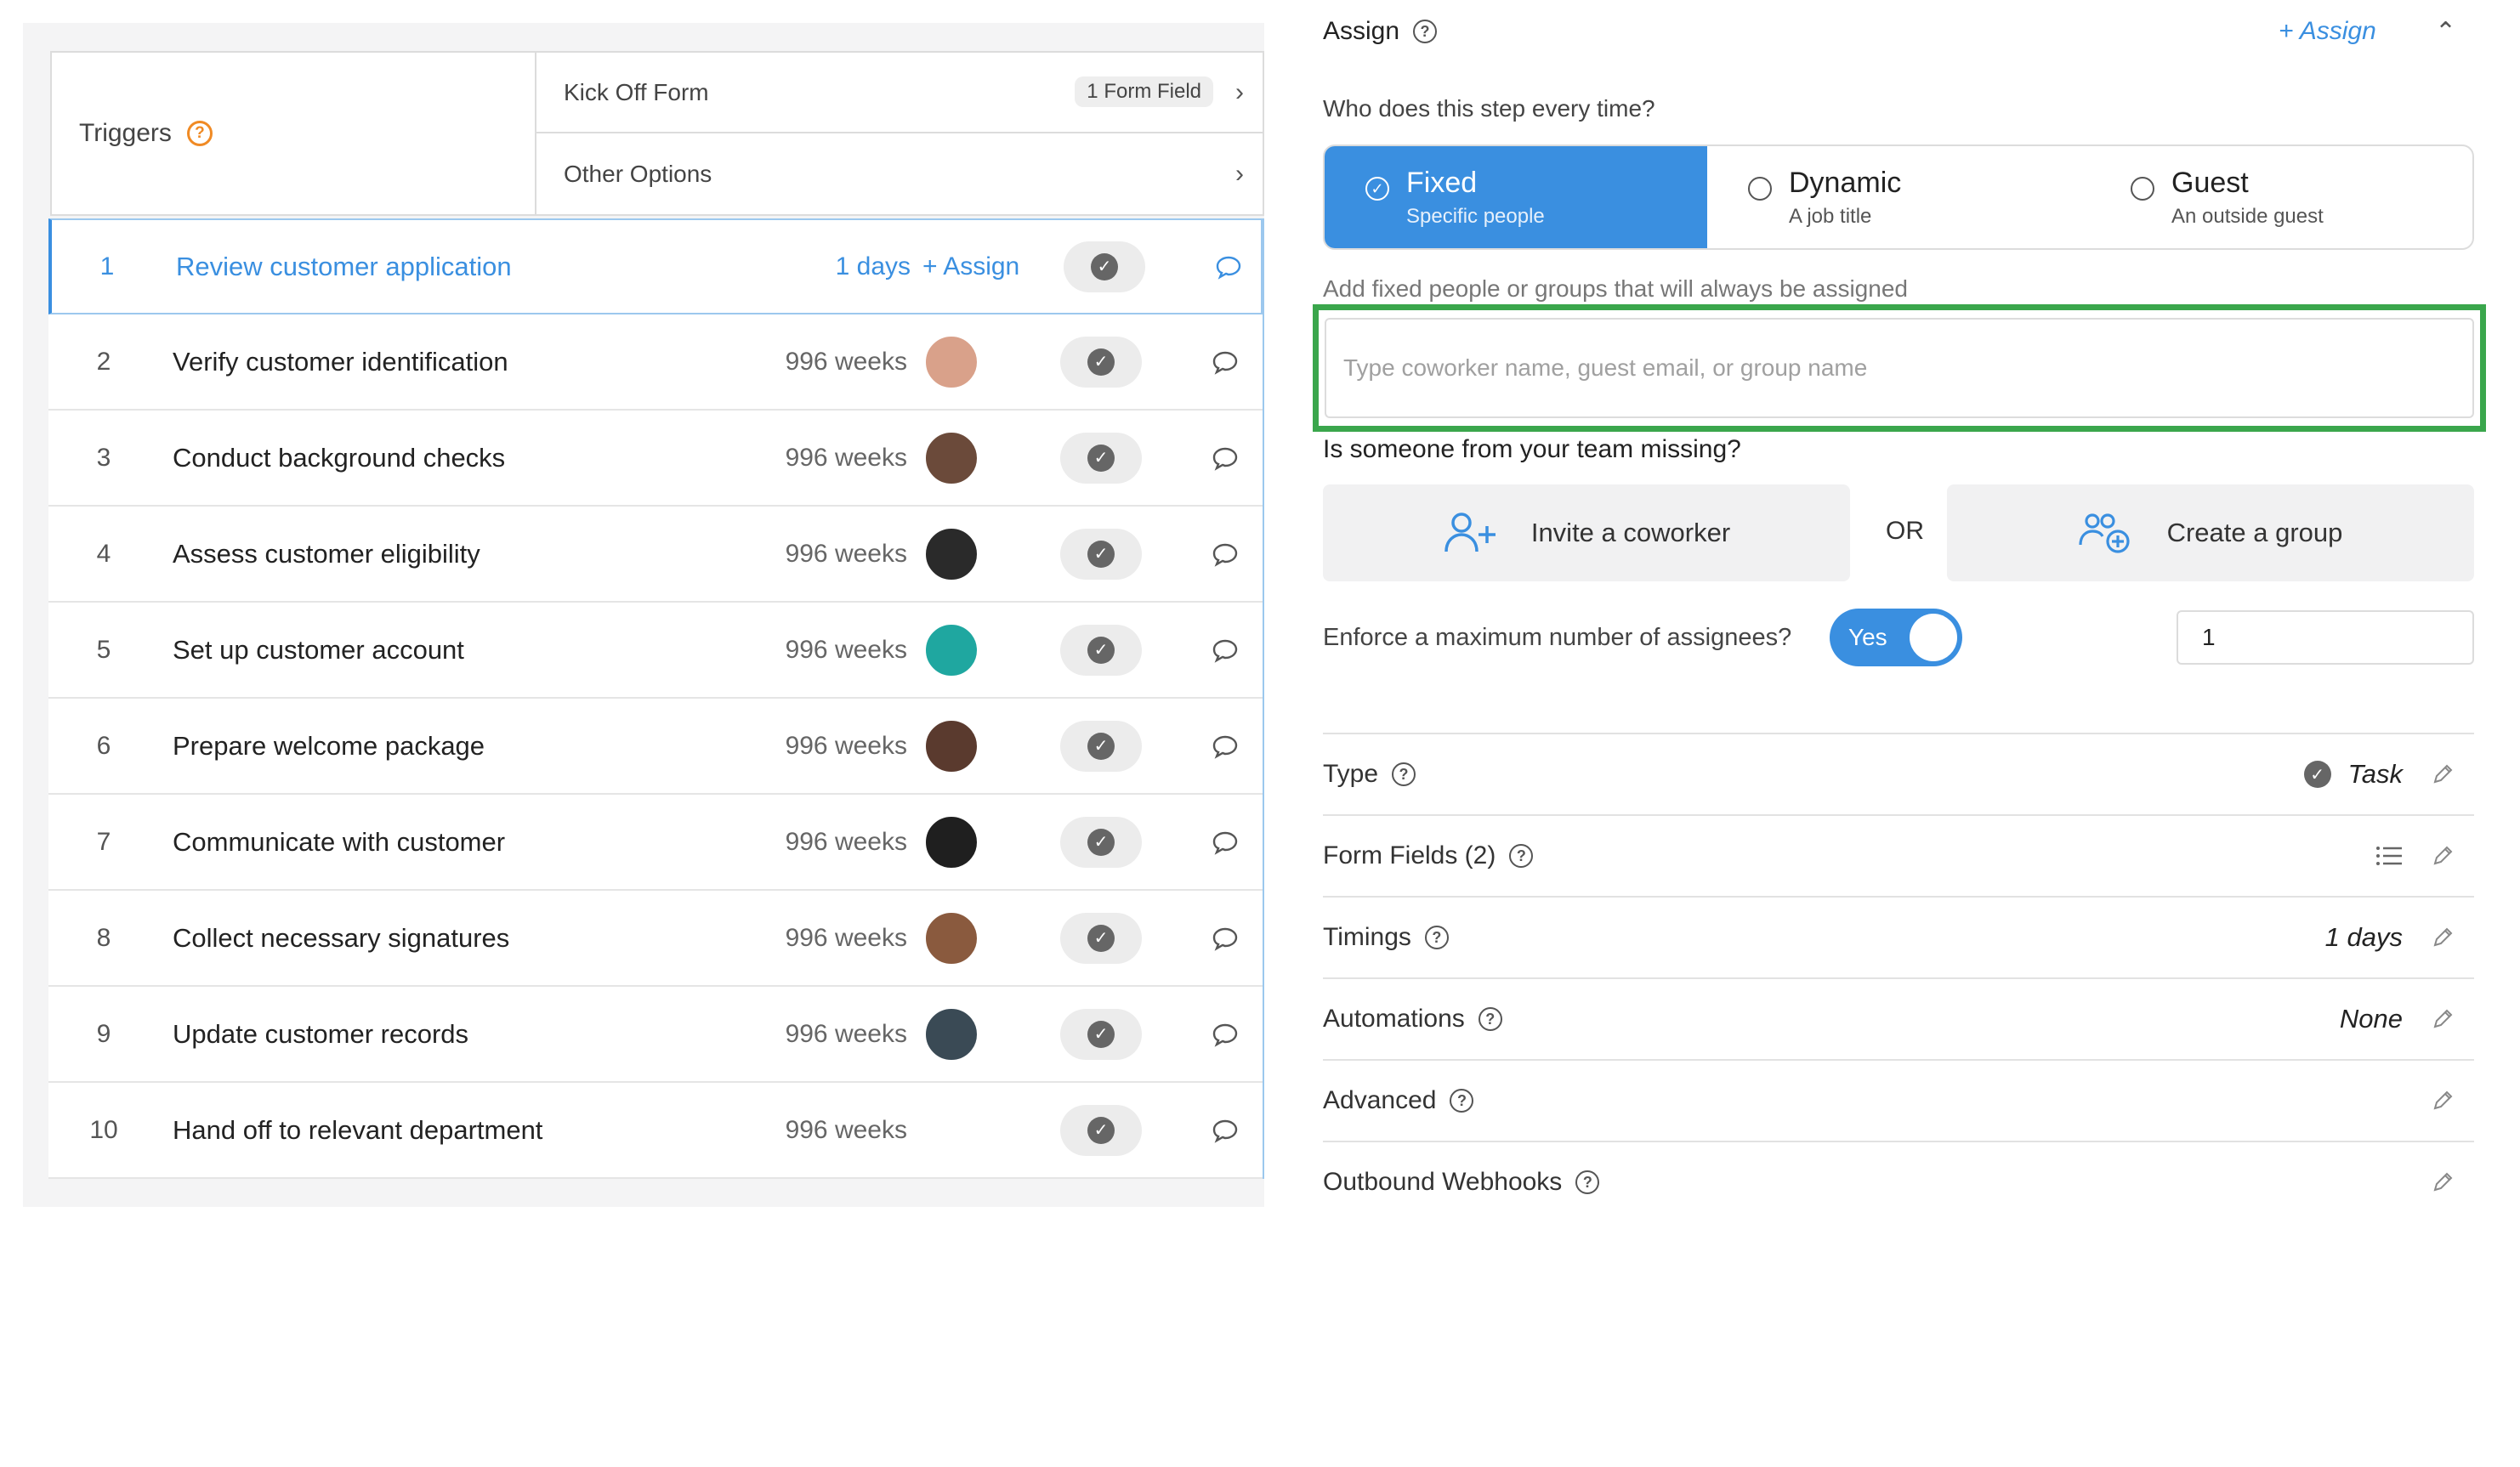 The image size is (2520, 1467). Describe the element at coordinates (340, 362) in the screenshot. I see `step-title: Verify customer identification` at that location.